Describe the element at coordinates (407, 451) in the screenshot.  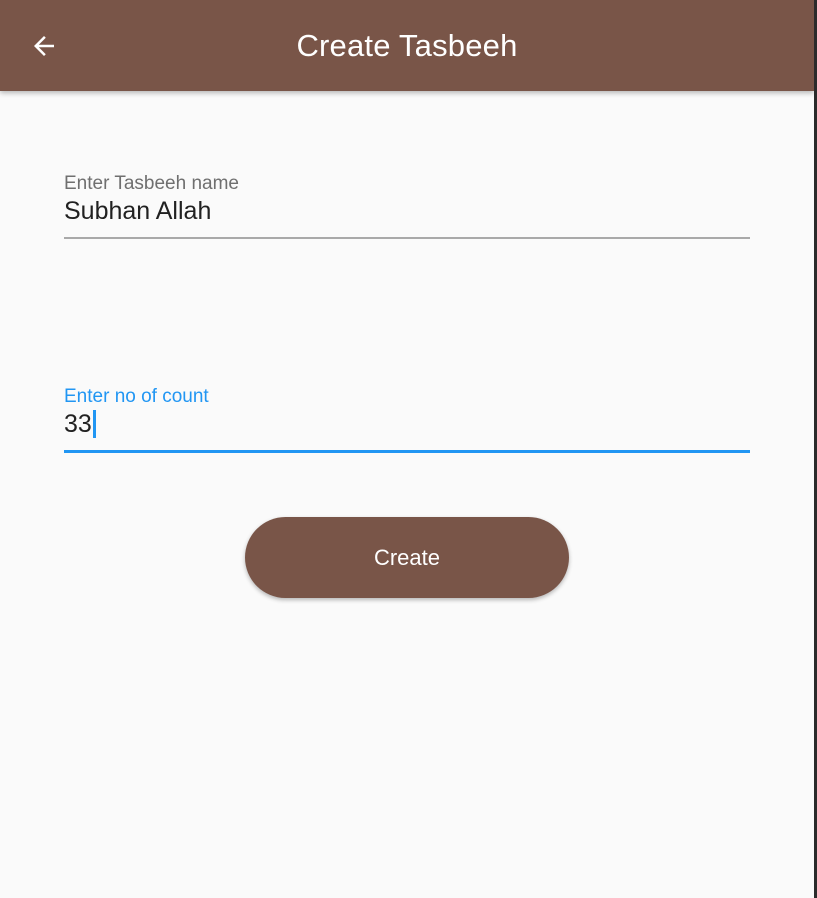
I see `count-underline` at that location.